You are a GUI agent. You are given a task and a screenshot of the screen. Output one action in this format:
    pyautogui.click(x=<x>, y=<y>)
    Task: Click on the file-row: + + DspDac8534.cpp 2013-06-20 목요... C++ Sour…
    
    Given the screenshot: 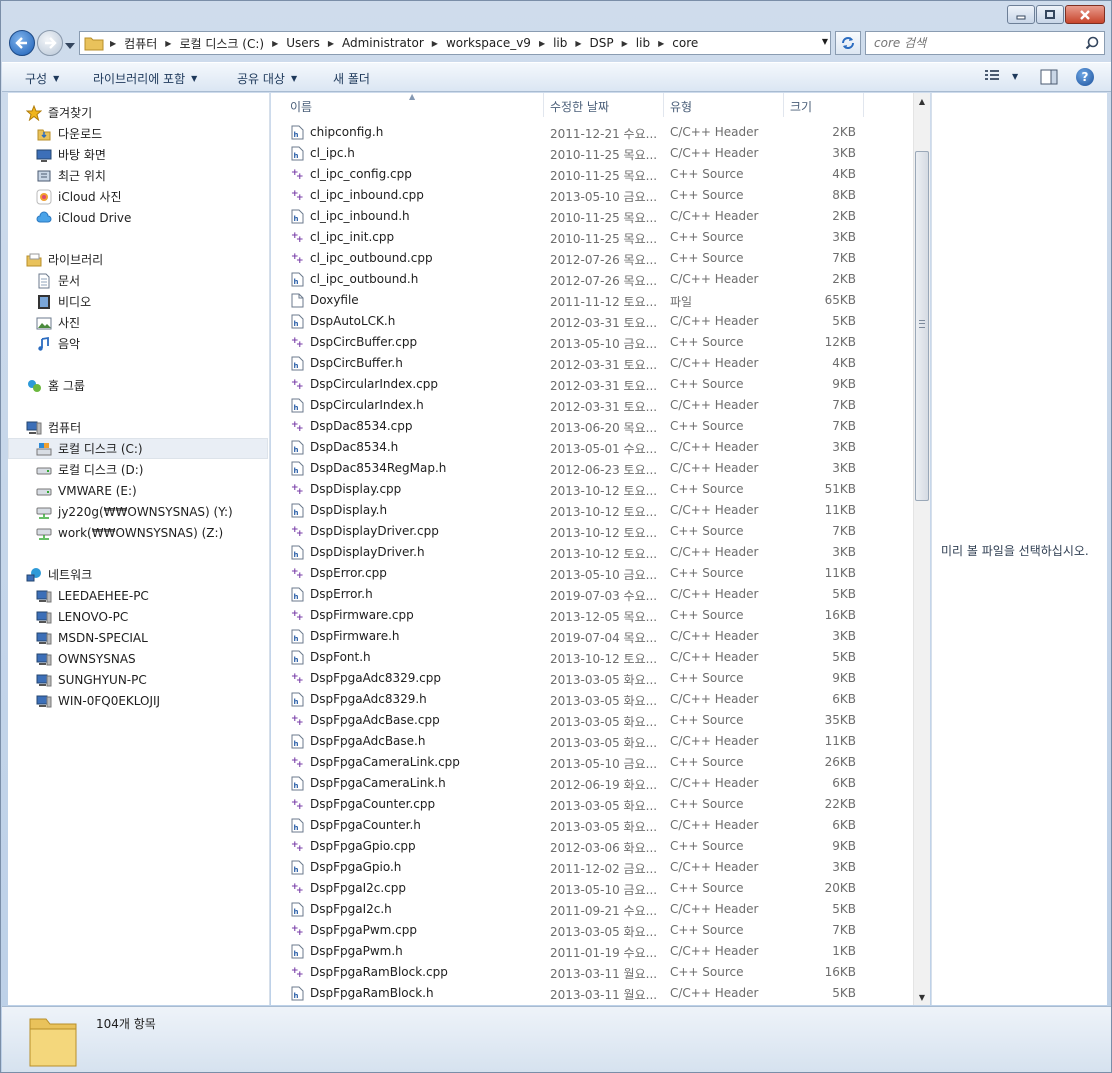 What is the action you would take?
    pyautogui.click(x=592, y=426)
    